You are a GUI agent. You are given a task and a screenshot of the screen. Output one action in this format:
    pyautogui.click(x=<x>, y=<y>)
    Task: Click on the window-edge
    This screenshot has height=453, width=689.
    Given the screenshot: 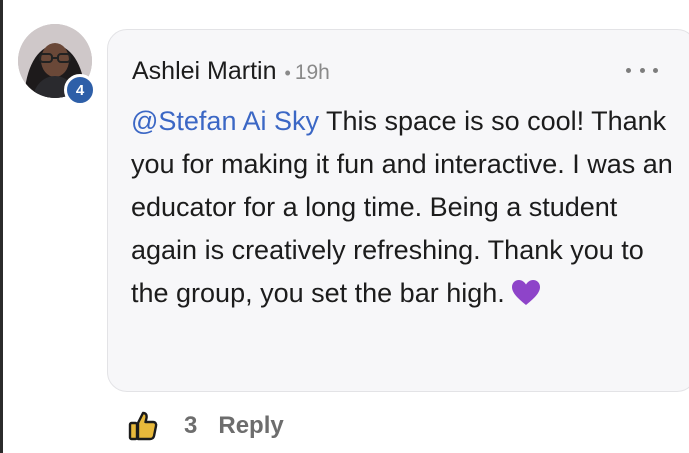 What is the action you would take?
    pyautogui.click(x=1, y=226)
    